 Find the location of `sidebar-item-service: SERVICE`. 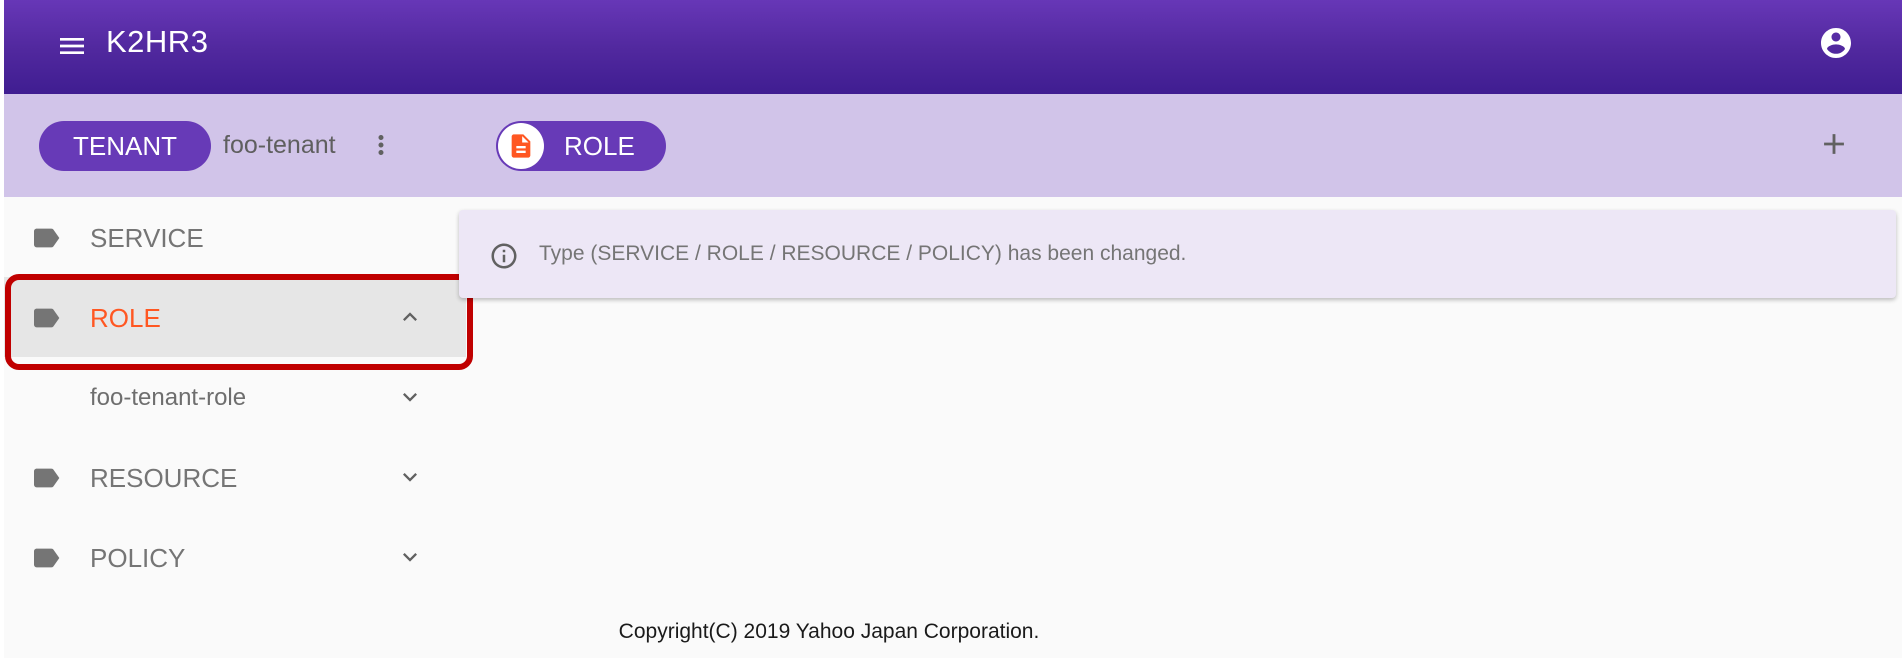

sidebar-item-service: SERVICE is located at coordinates (235, 237).